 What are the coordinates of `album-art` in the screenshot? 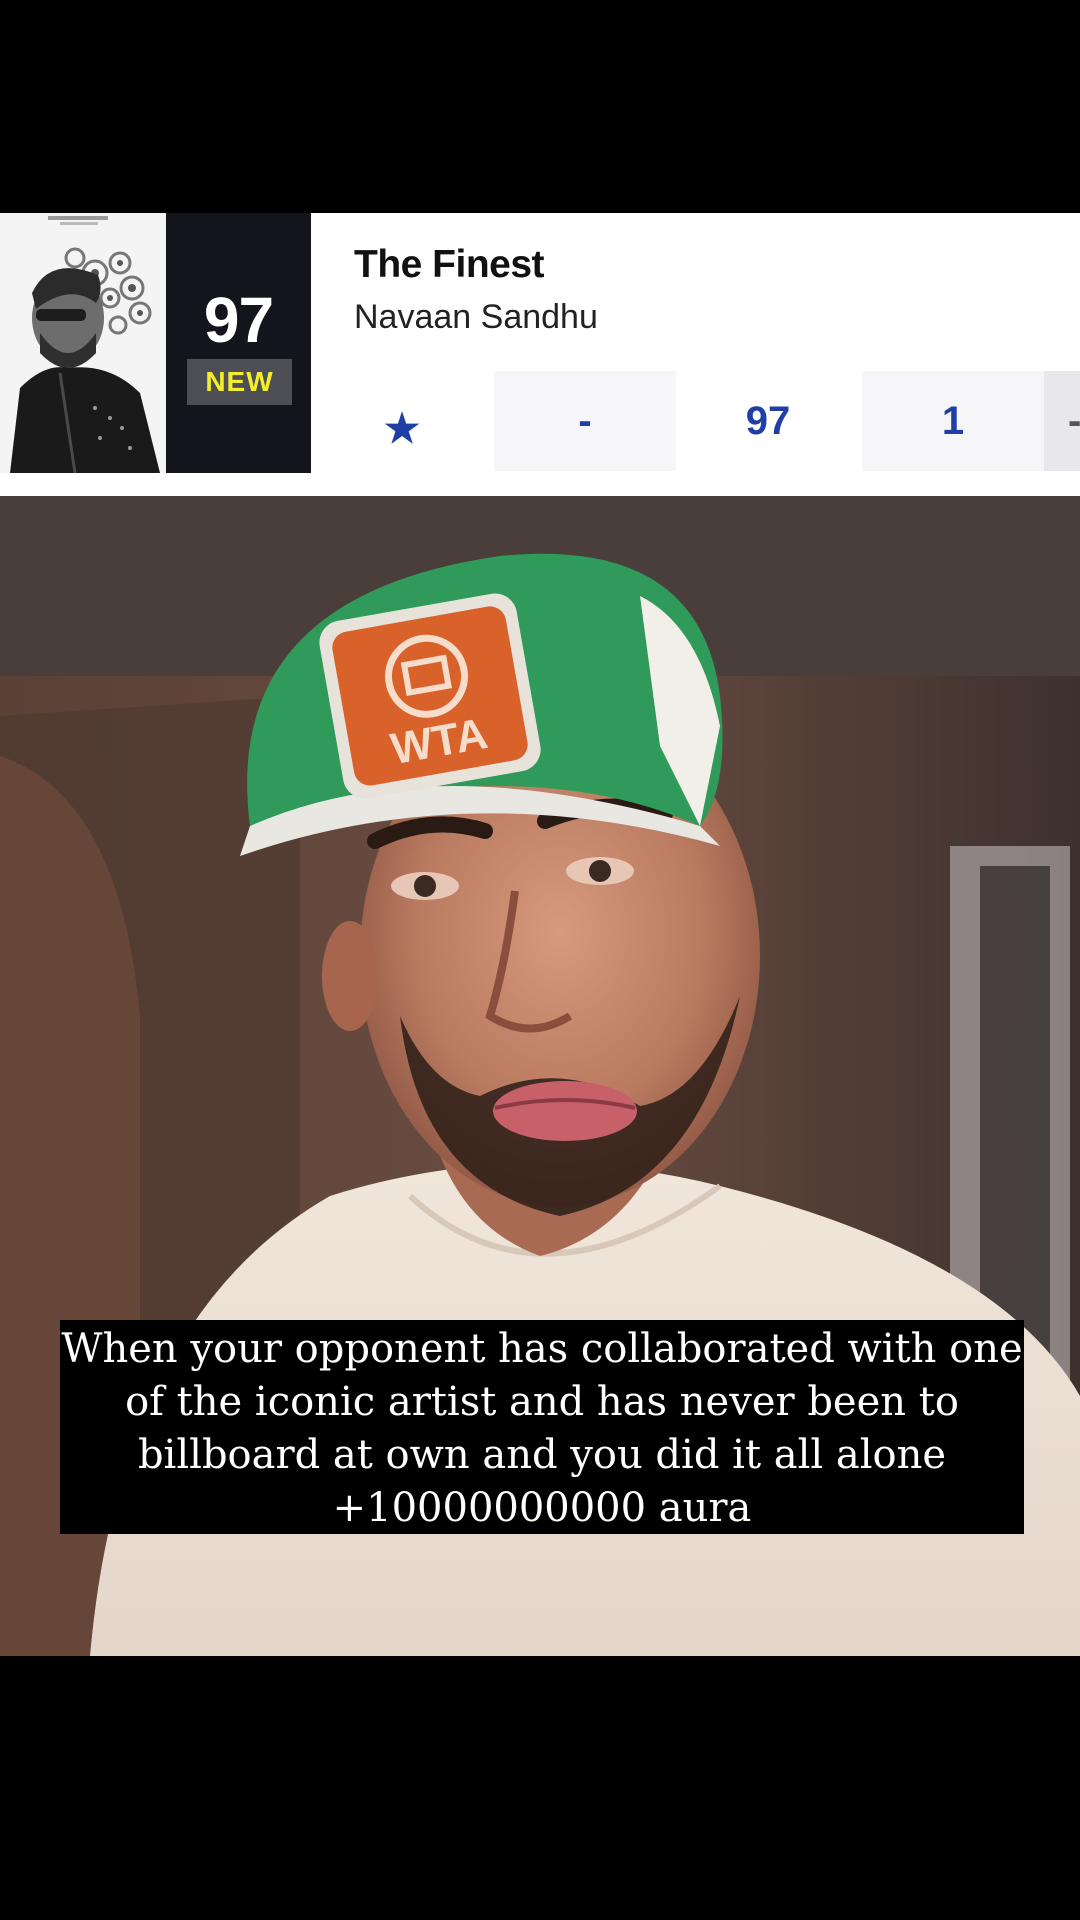 It's located at (83, 343).